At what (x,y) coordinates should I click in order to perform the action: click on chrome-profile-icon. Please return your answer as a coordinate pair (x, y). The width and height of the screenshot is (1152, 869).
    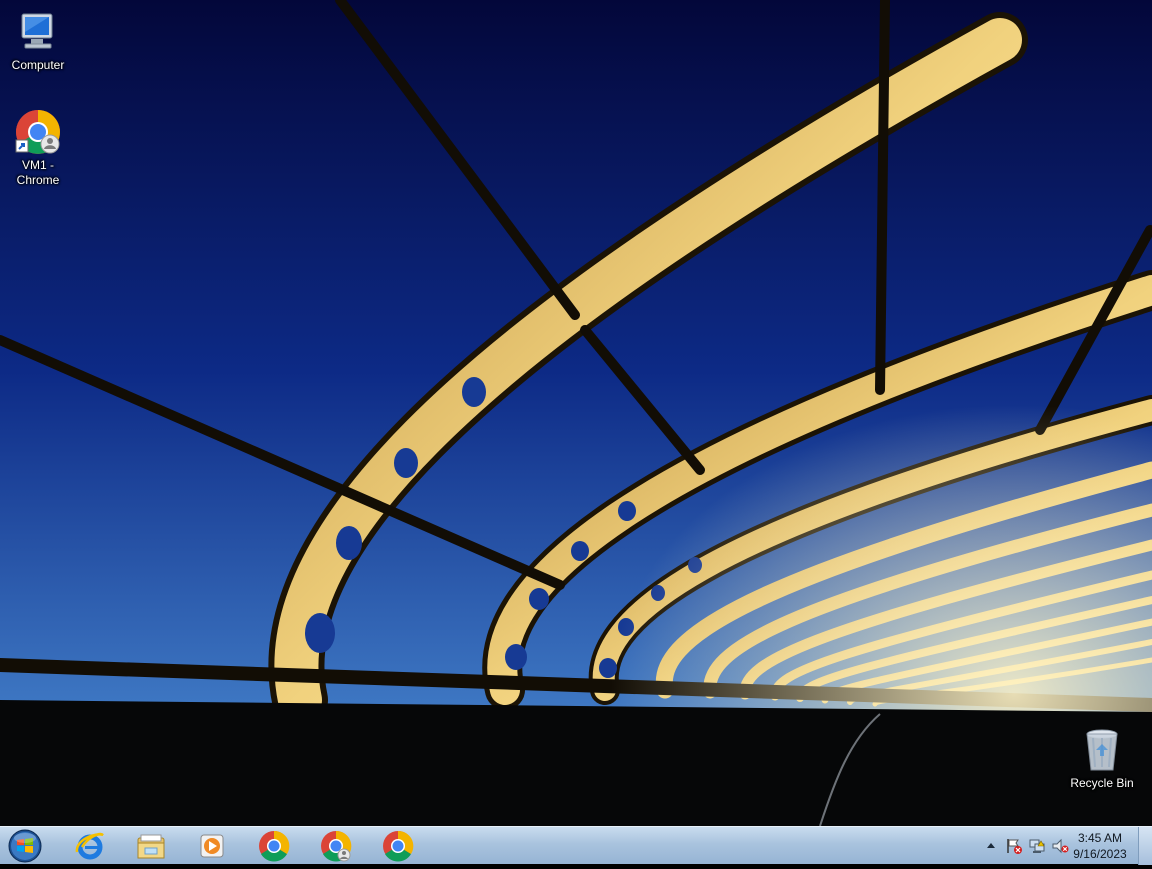
    Looking at the image, I should click on (336, 846).